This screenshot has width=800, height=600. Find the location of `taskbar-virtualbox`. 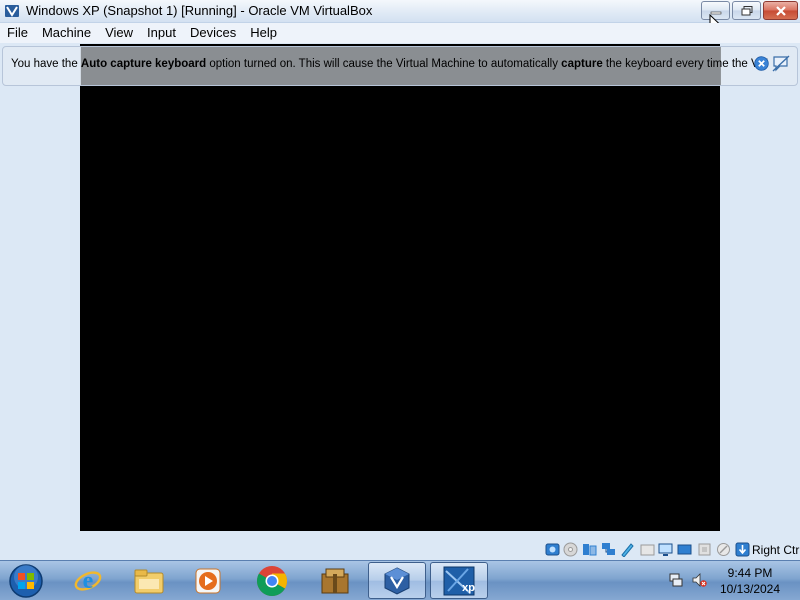

taskbar-virtualbox is located at coordinates (397, 580).